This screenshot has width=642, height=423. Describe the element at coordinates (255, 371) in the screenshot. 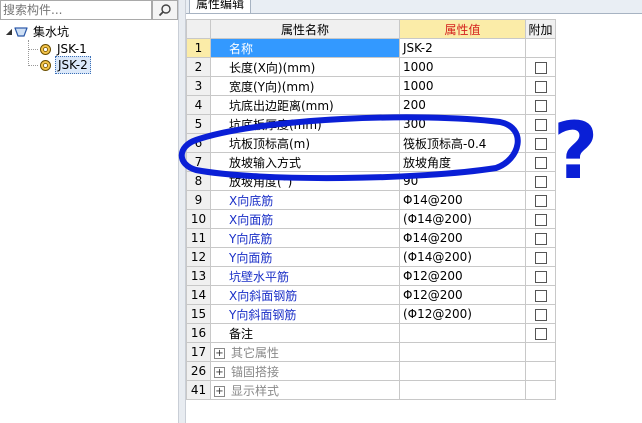

I see `group-label: 锚固搭接` at that location.